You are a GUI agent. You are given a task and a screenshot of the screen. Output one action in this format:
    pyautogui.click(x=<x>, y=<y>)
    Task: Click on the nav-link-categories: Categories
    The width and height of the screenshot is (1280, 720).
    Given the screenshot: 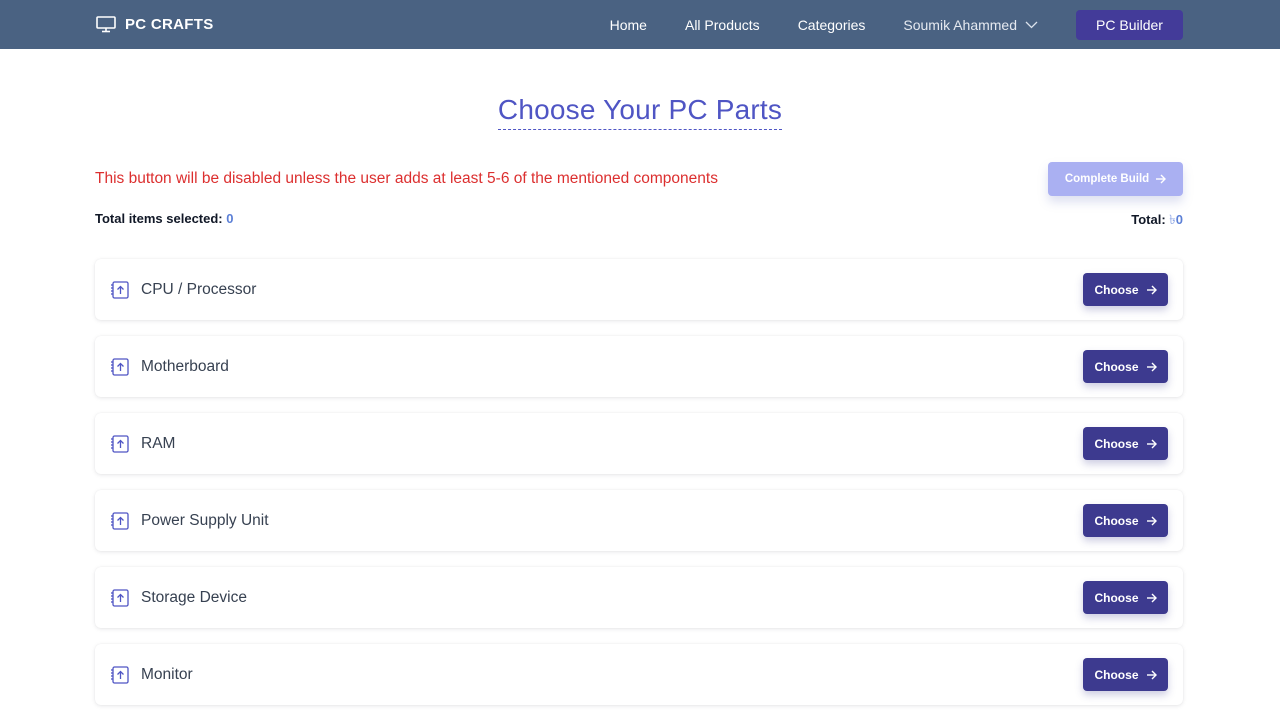 What is the action you would take?
    pyautogui.click(x=832, y=25)
    